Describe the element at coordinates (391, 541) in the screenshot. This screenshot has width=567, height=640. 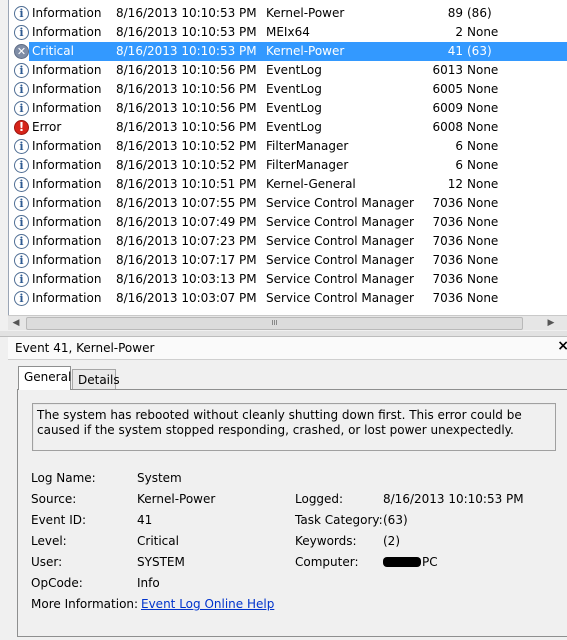
I see `keywords-value: (2)` at that location.